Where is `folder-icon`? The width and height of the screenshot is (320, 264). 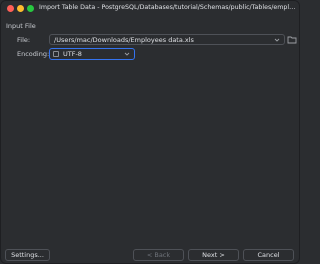
folder-icon is located at coordinates (292, 39).